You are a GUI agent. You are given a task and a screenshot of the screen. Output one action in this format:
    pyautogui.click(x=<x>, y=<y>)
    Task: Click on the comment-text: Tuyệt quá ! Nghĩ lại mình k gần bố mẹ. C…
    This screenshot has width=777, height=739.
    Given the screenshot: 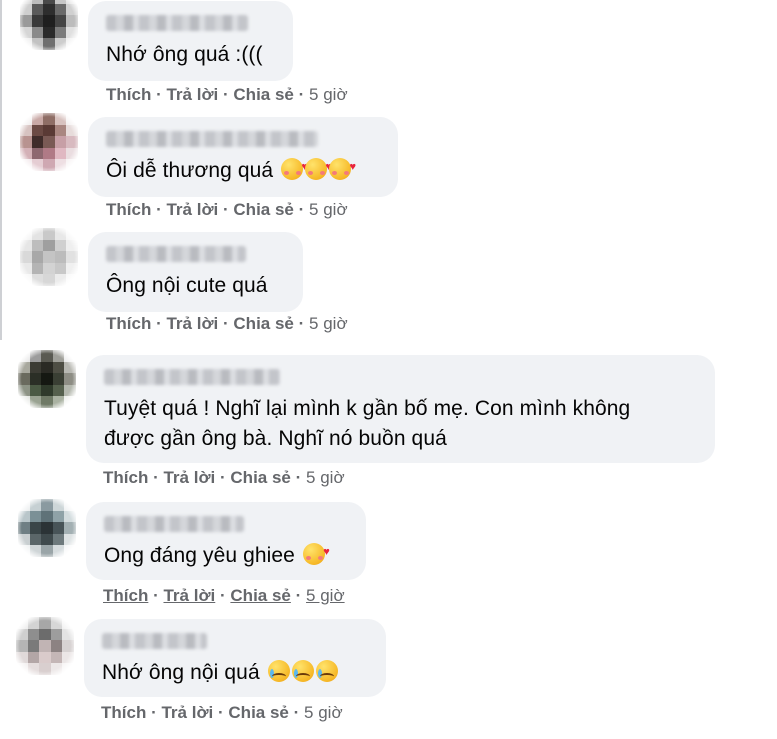 What is the action you would take?
    pyautogui.click(x=367, y=423)
    